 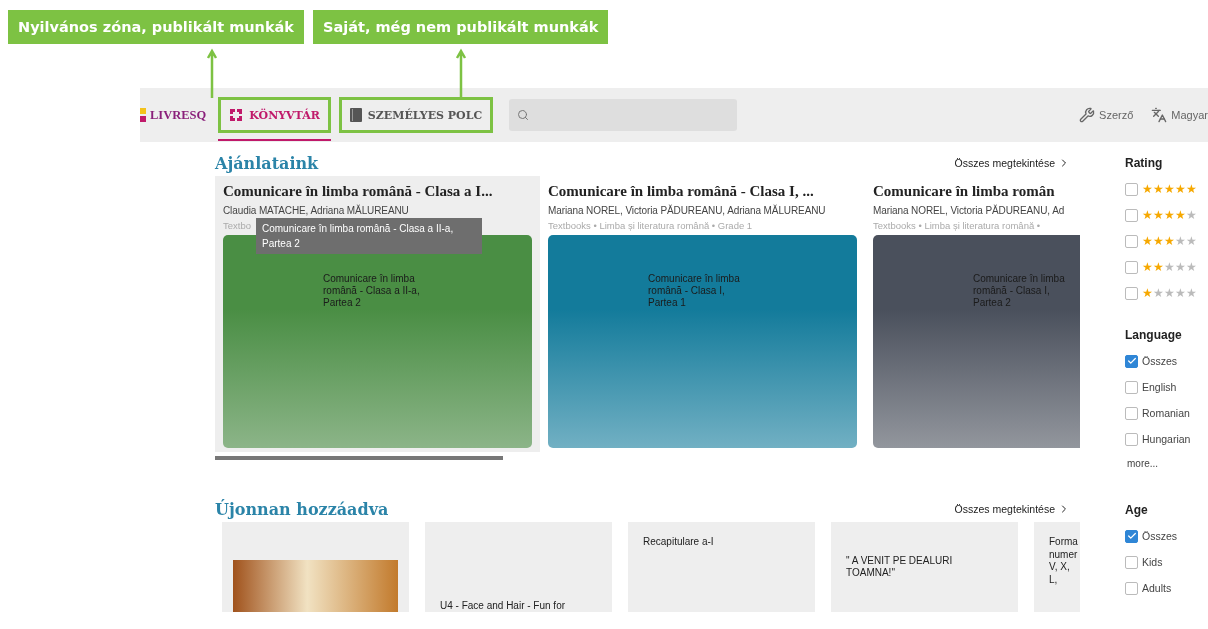 What do you see at coordinates (315, 567) in the screenshot?
I see `book-card` at bounding box center [315, 567].